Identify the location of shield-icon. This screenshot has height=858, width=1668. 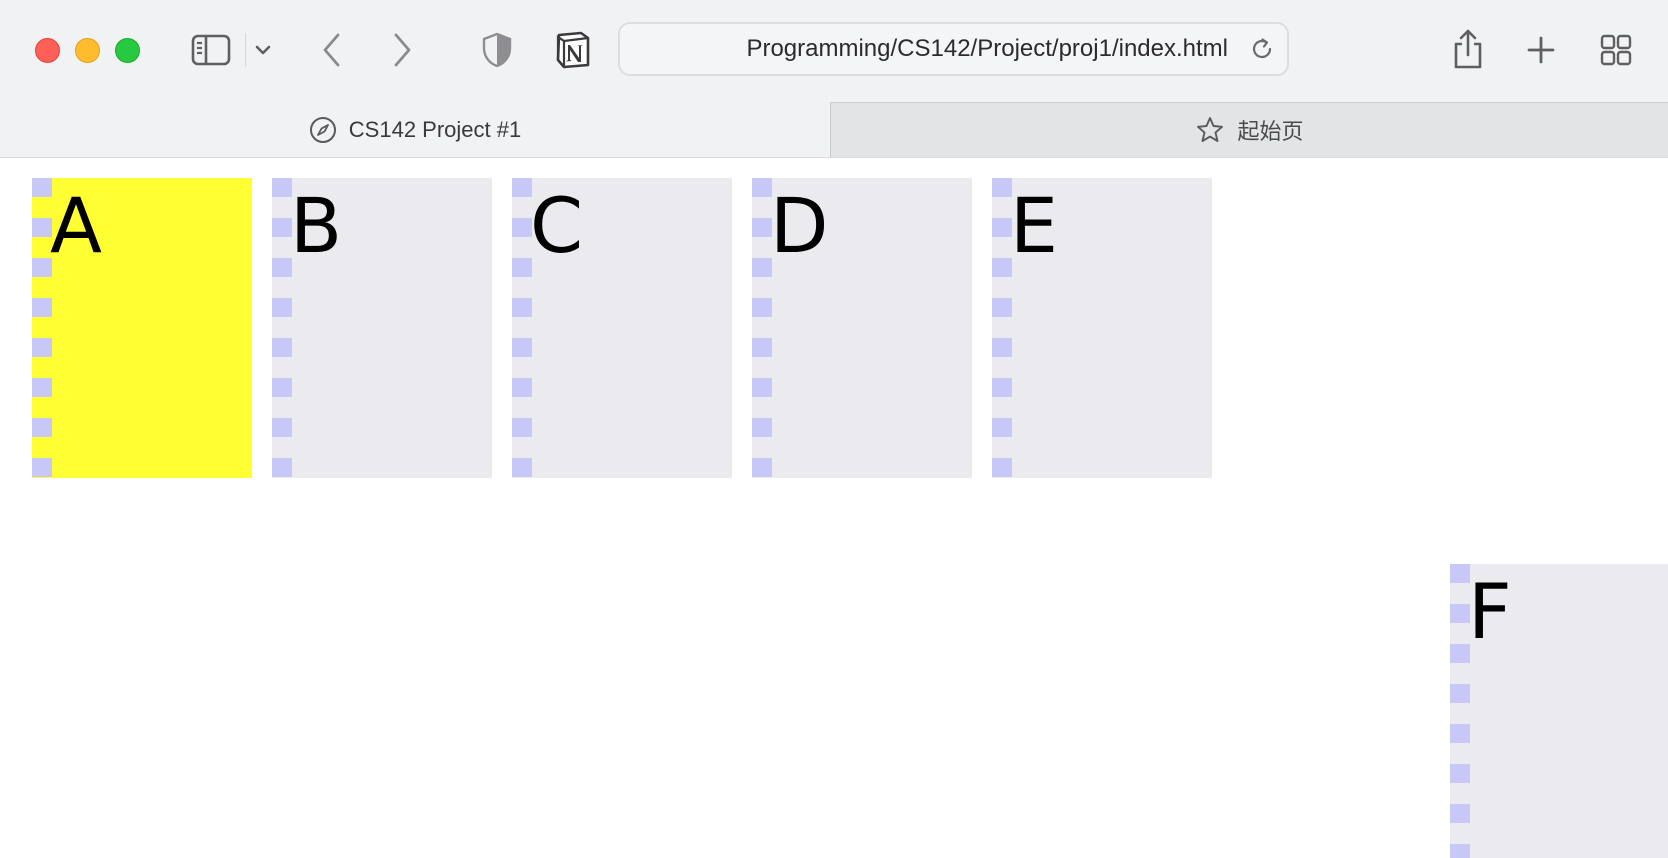
(497, 50).